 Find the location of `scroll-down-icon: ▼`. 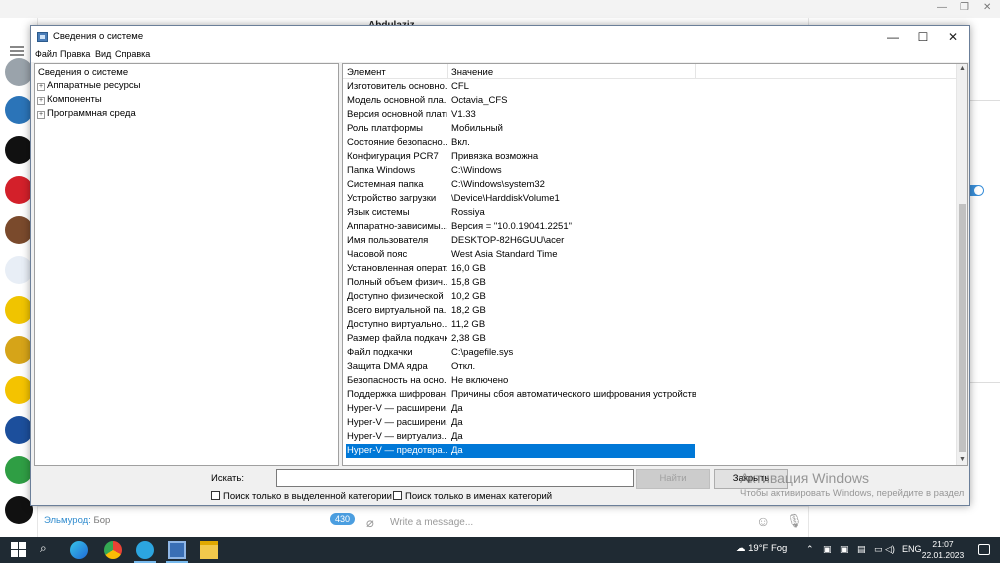

scroll-down-icon: ▼ is located at coordinates (962, 460).